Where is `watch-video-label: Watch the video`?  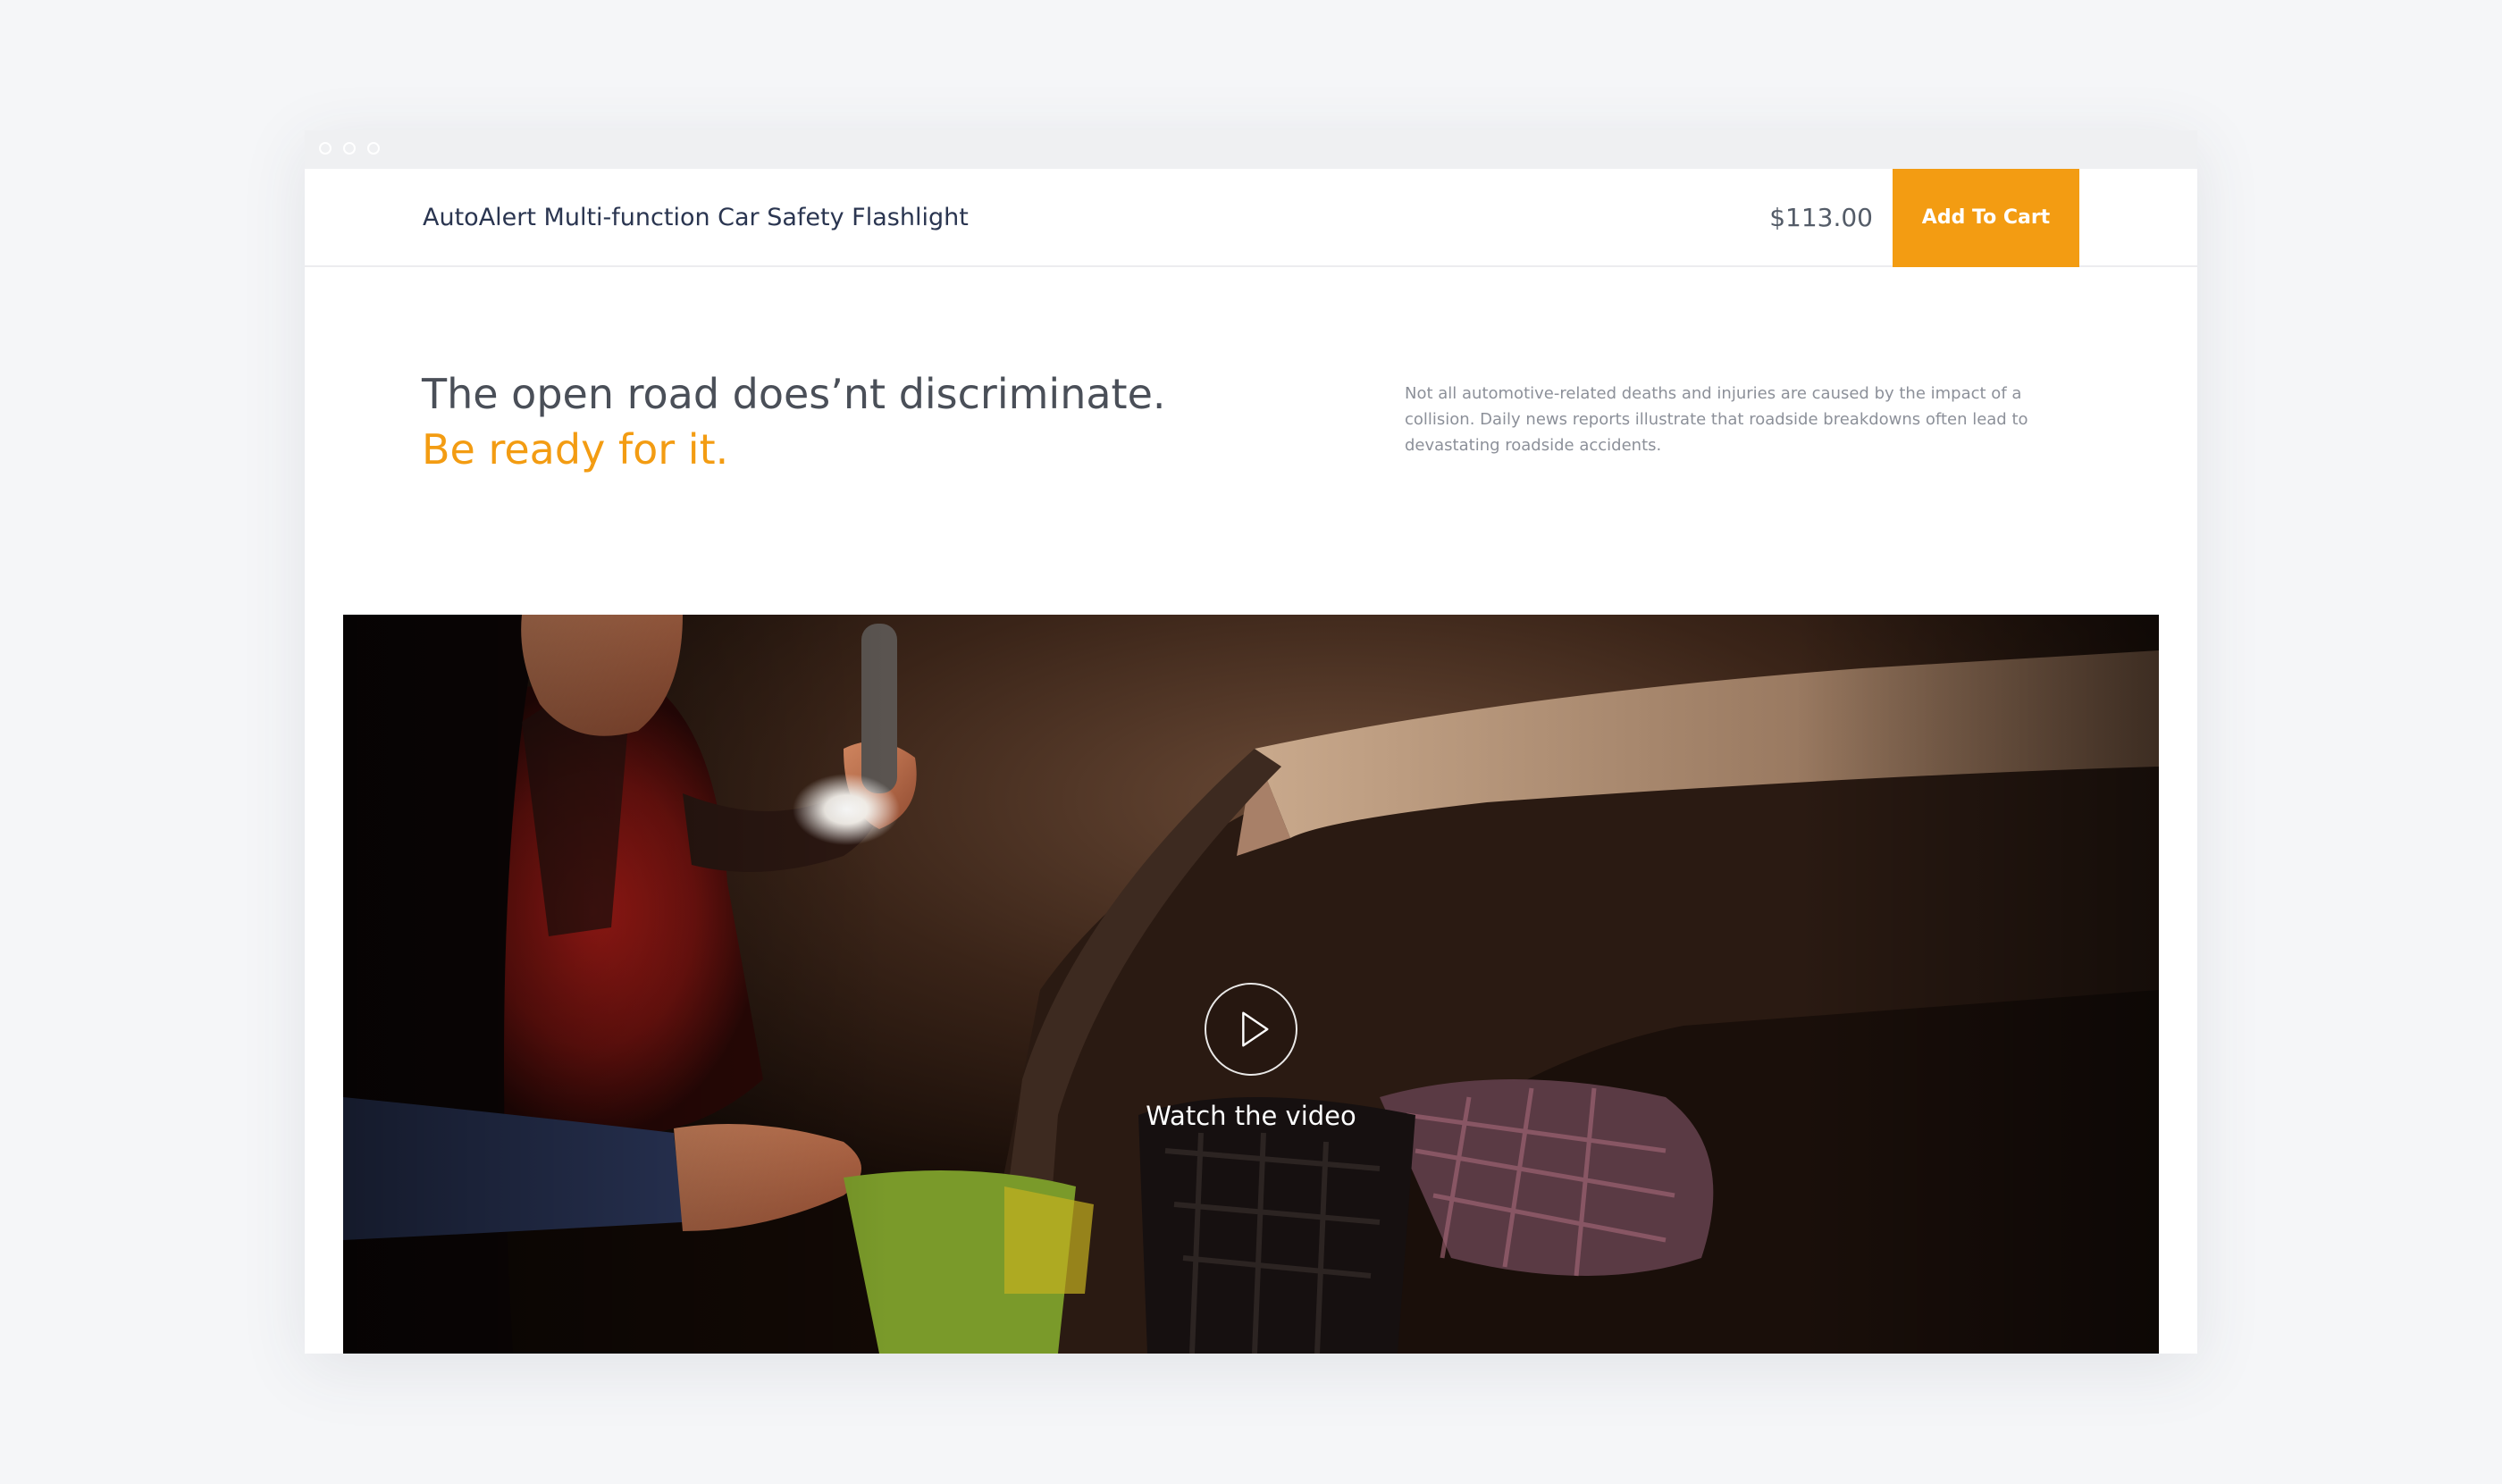 watch-video-label: Watch the video is located at coordinates (1251, 1116).